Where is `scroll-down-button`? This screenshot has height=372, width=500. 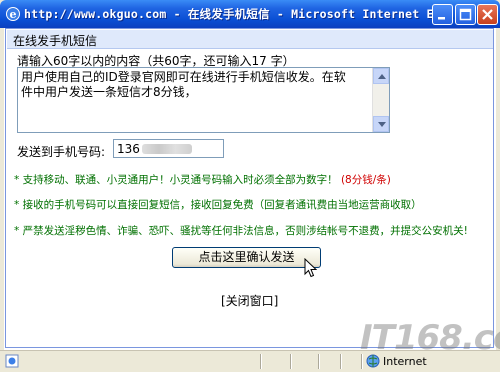 scroll-down-button is located at coordinates (381, 124).